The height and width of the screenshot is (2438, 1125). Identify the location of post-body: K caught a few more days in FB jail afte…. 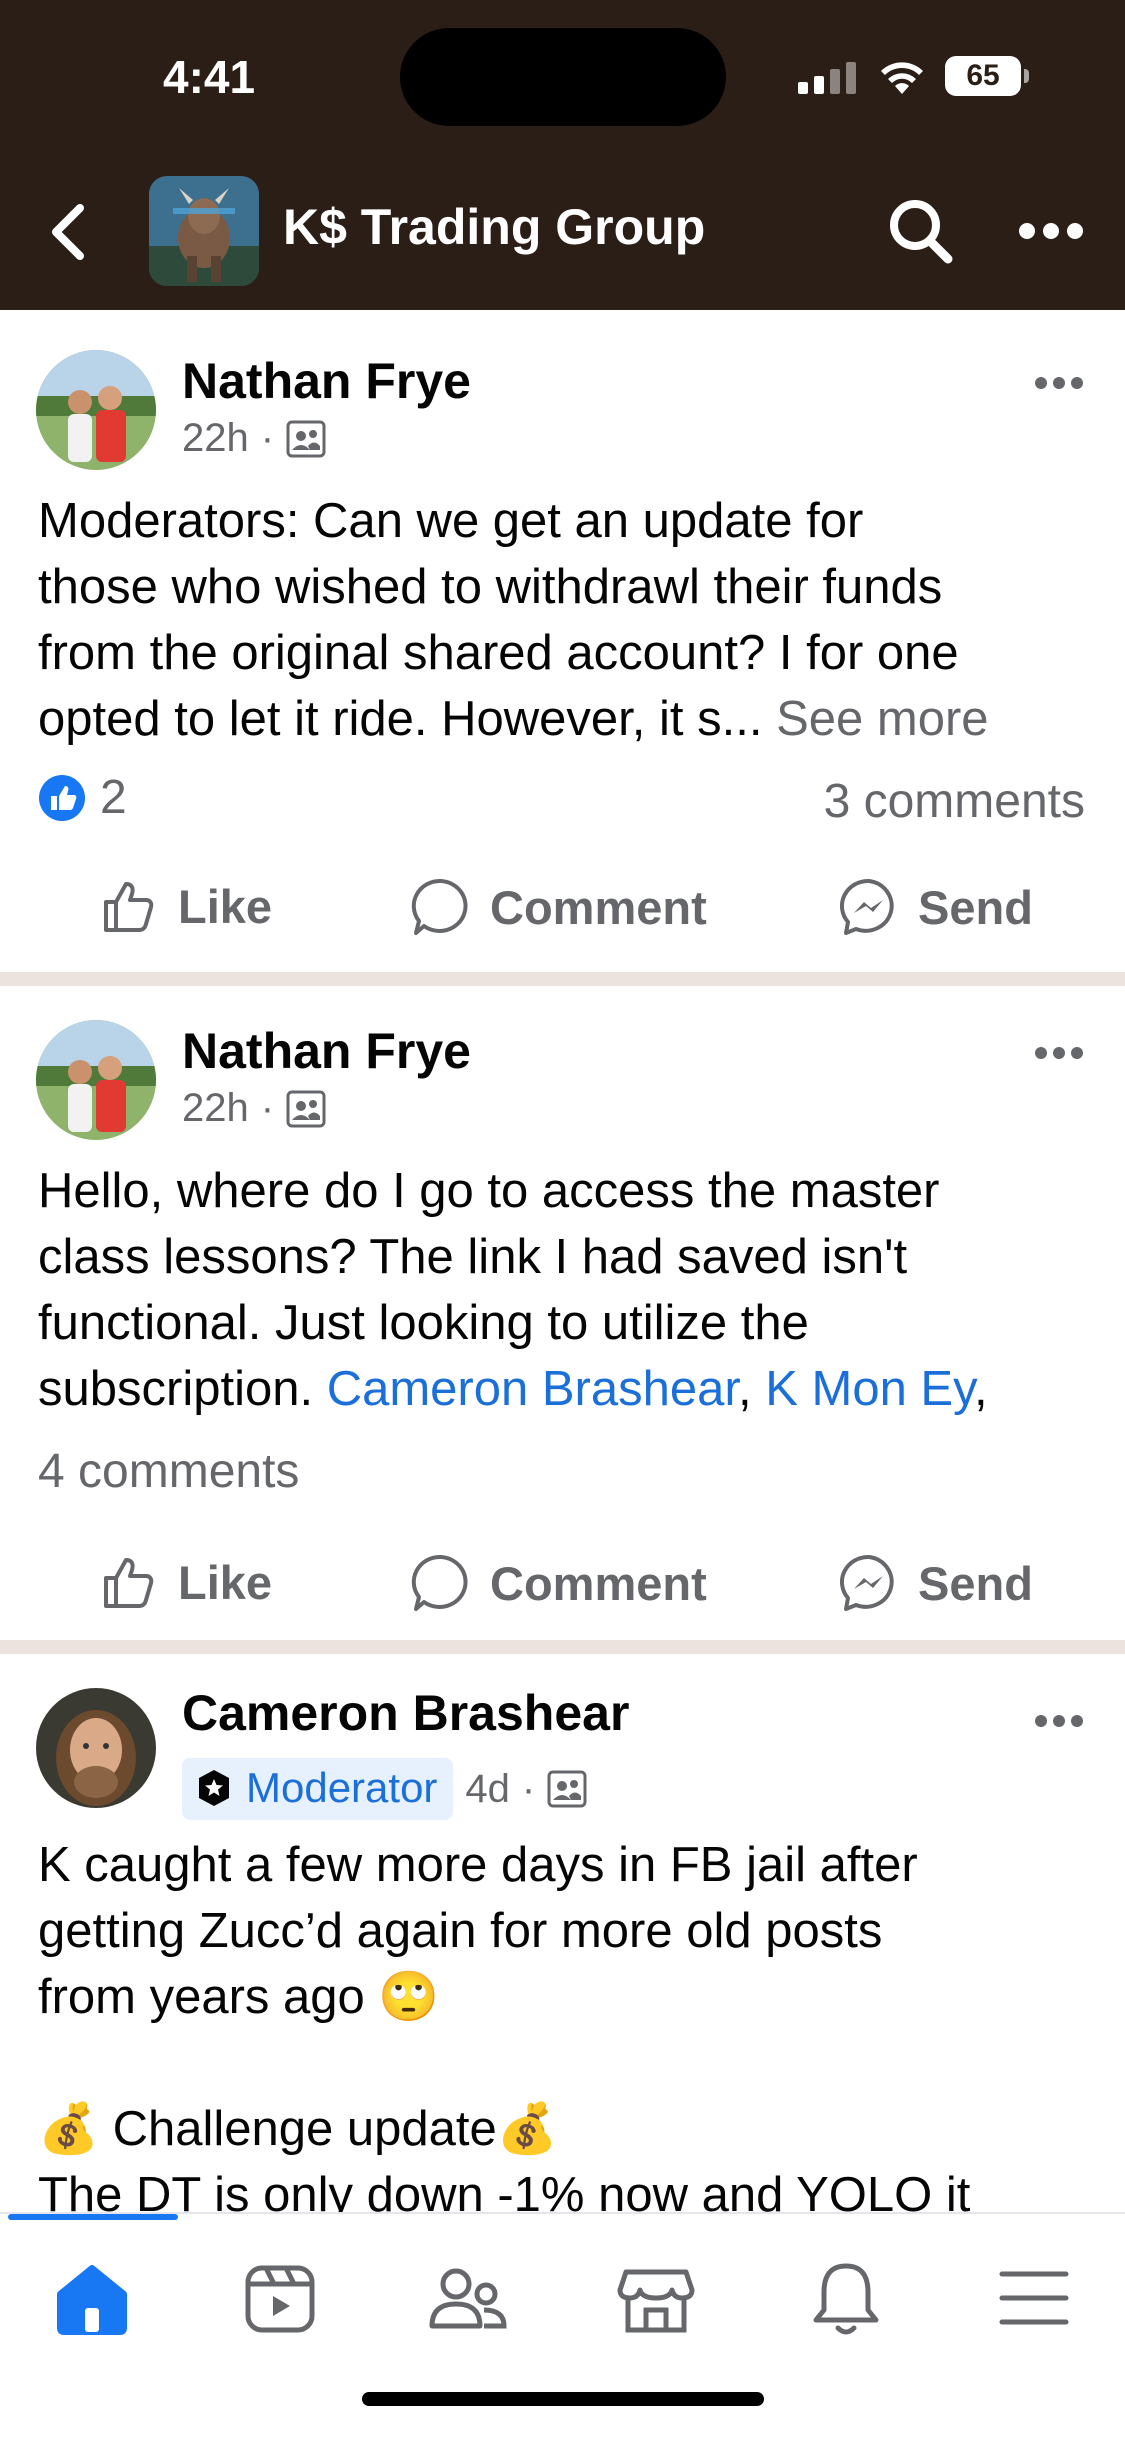
(568, 2022).